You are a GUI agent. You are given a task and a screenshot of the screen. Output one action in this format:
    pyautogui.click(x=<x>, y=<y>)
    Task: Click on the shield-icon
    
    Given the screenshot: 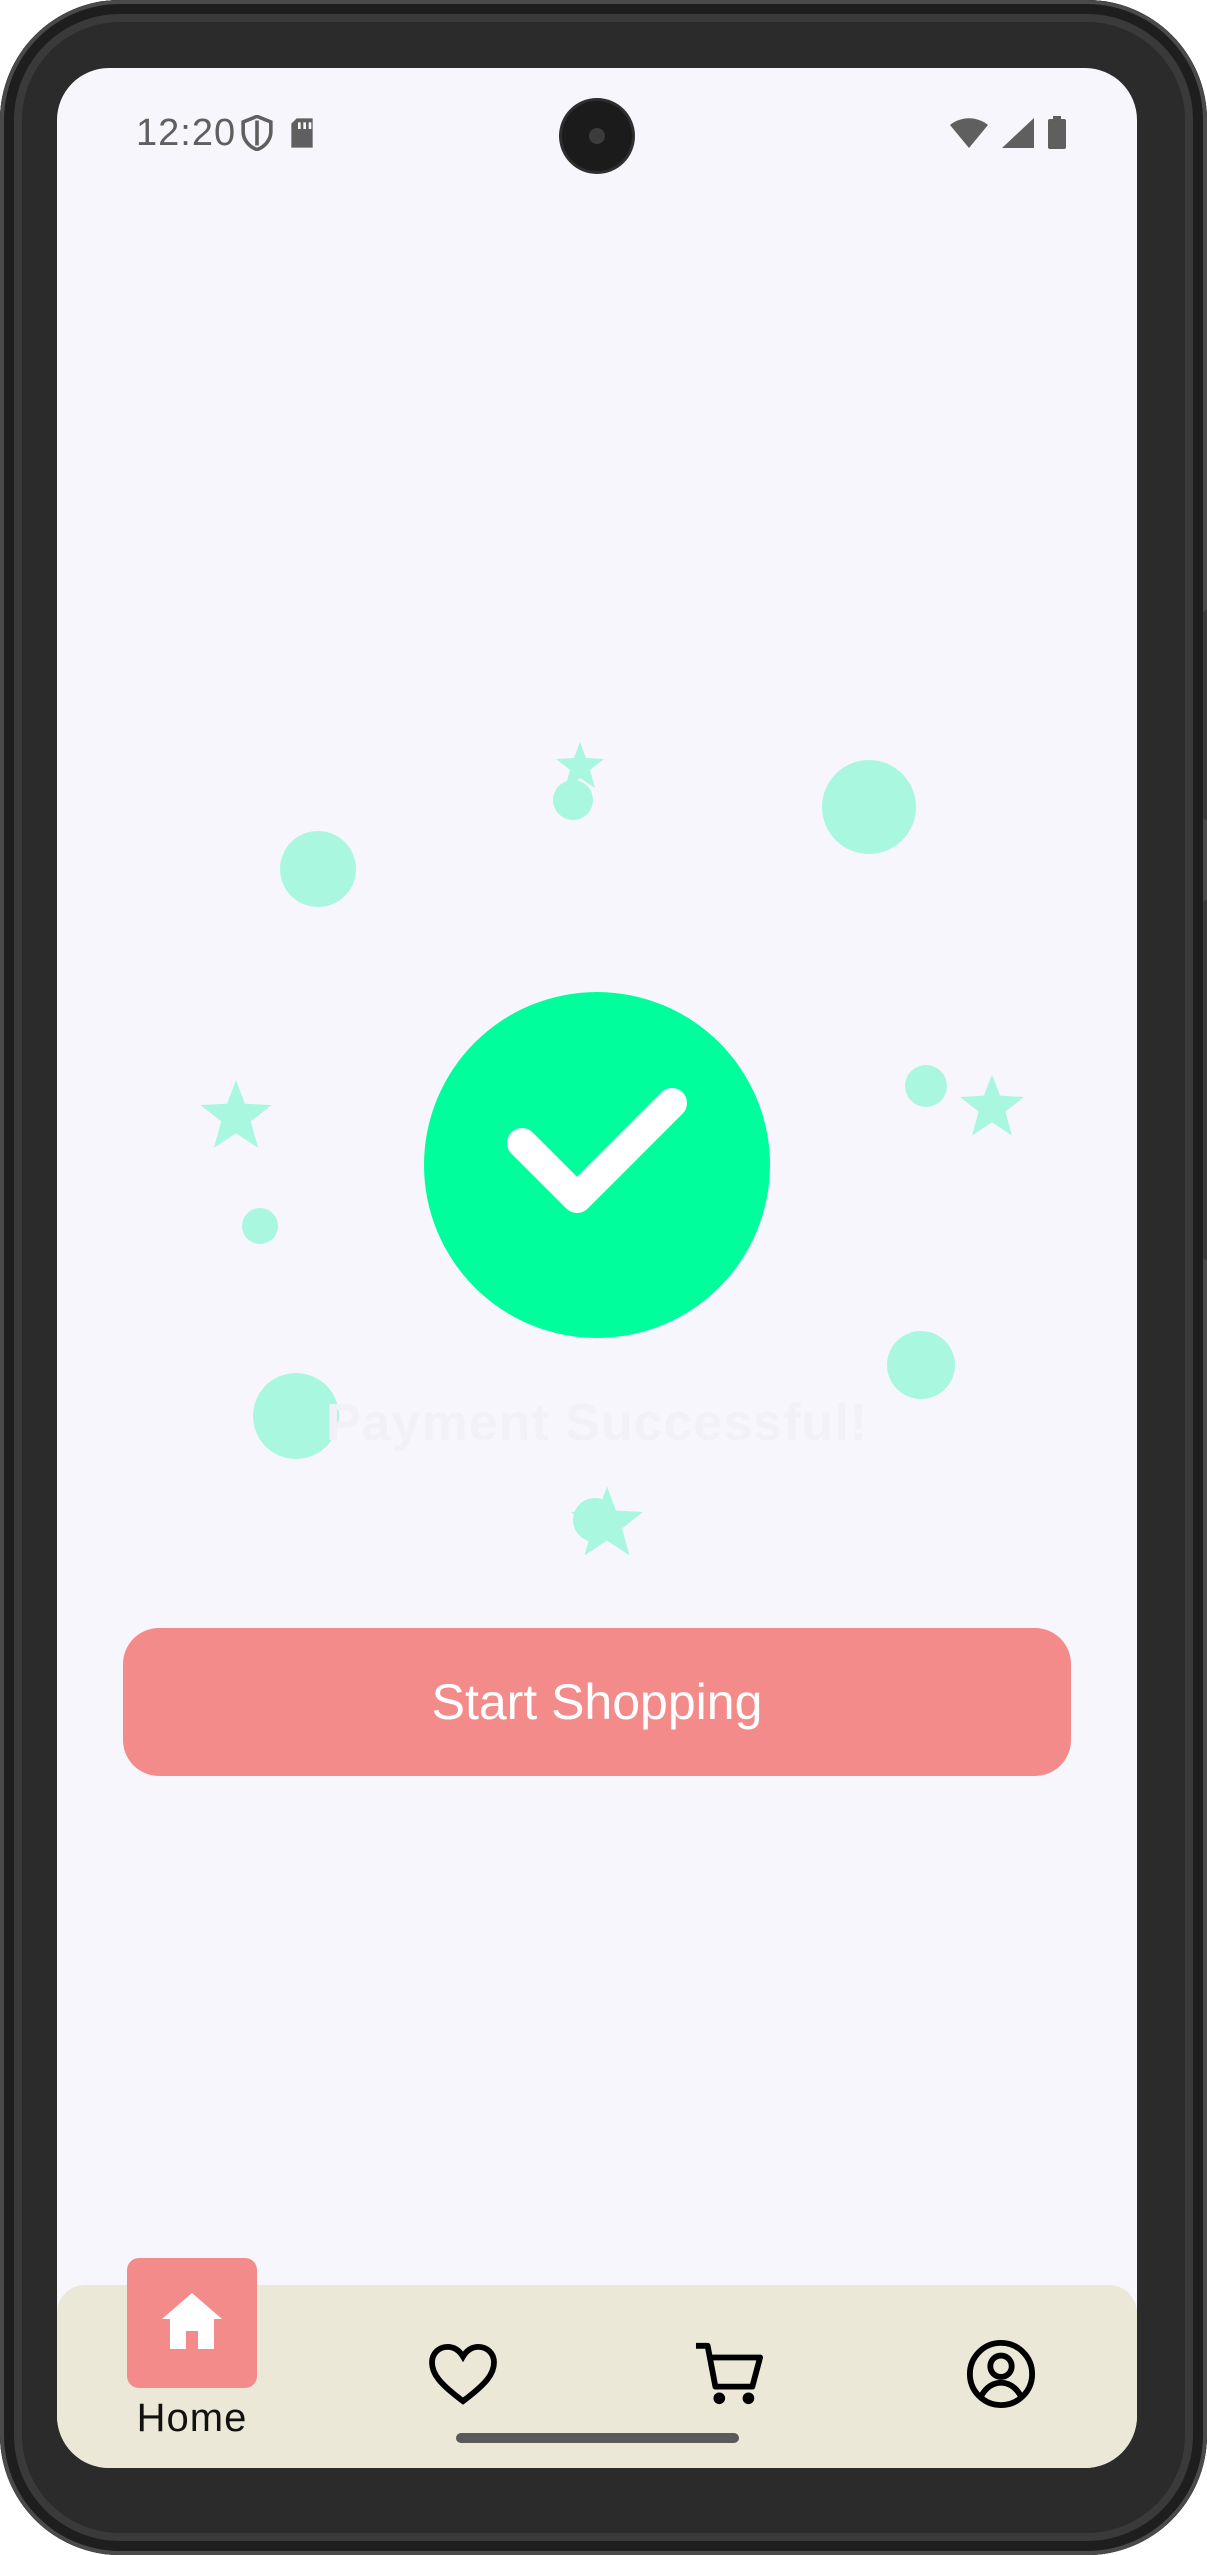 What is the action you would take?
    pyautogui.click(x=257, y=135)
    